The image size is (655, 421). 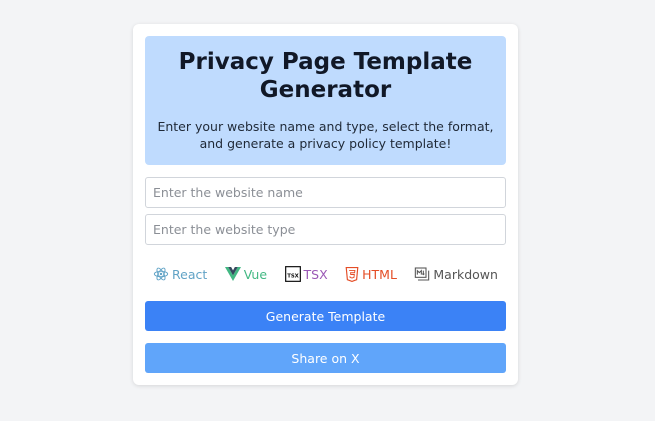 I want to click on website-name-input, so click(x=325, y=192).